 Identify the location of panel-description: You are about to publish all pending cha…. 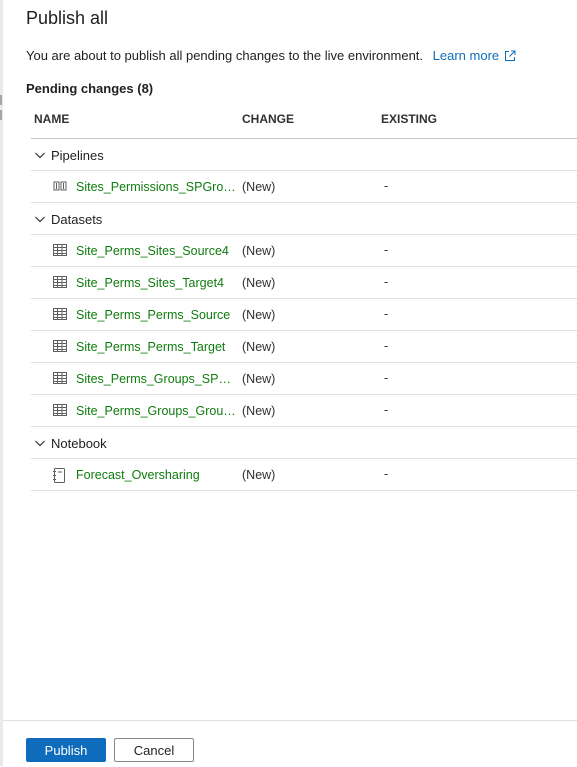
(271, 56).